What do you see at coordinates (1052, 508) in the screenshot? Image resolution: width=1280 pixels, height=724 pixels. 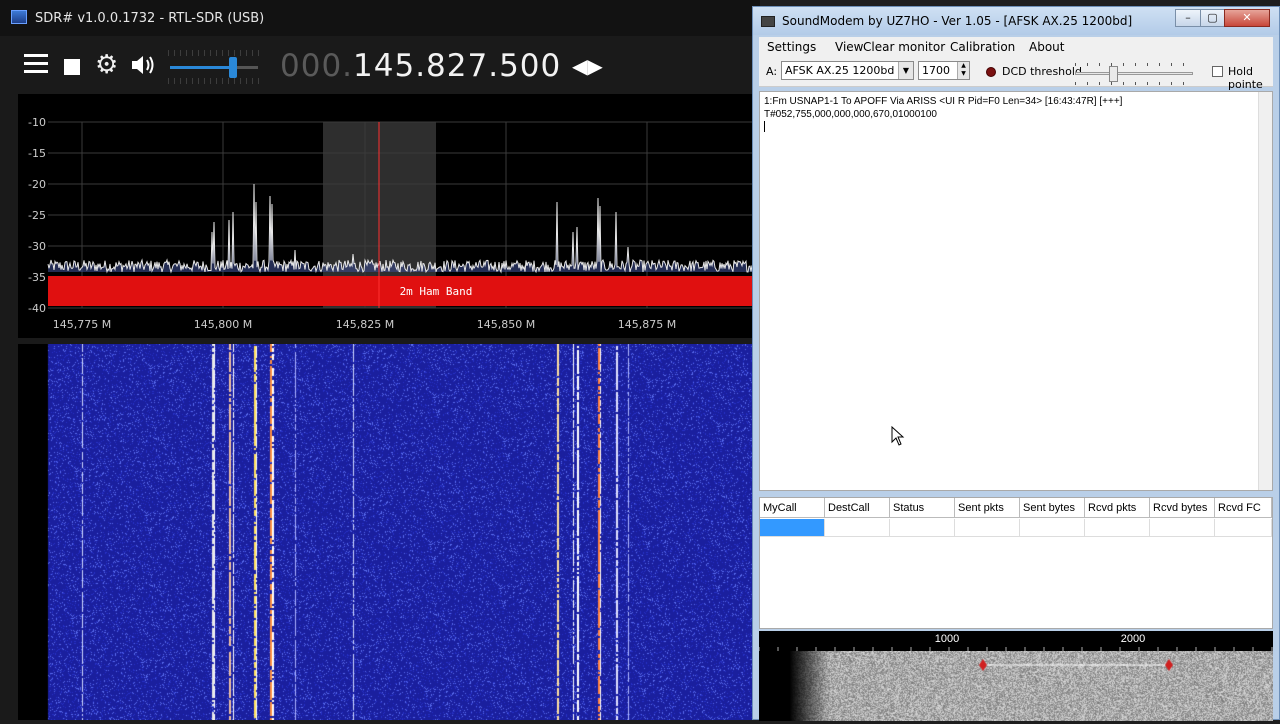 I see `column-header-sent-bytes: Sent bytes` at bounding box center [1052, 508].